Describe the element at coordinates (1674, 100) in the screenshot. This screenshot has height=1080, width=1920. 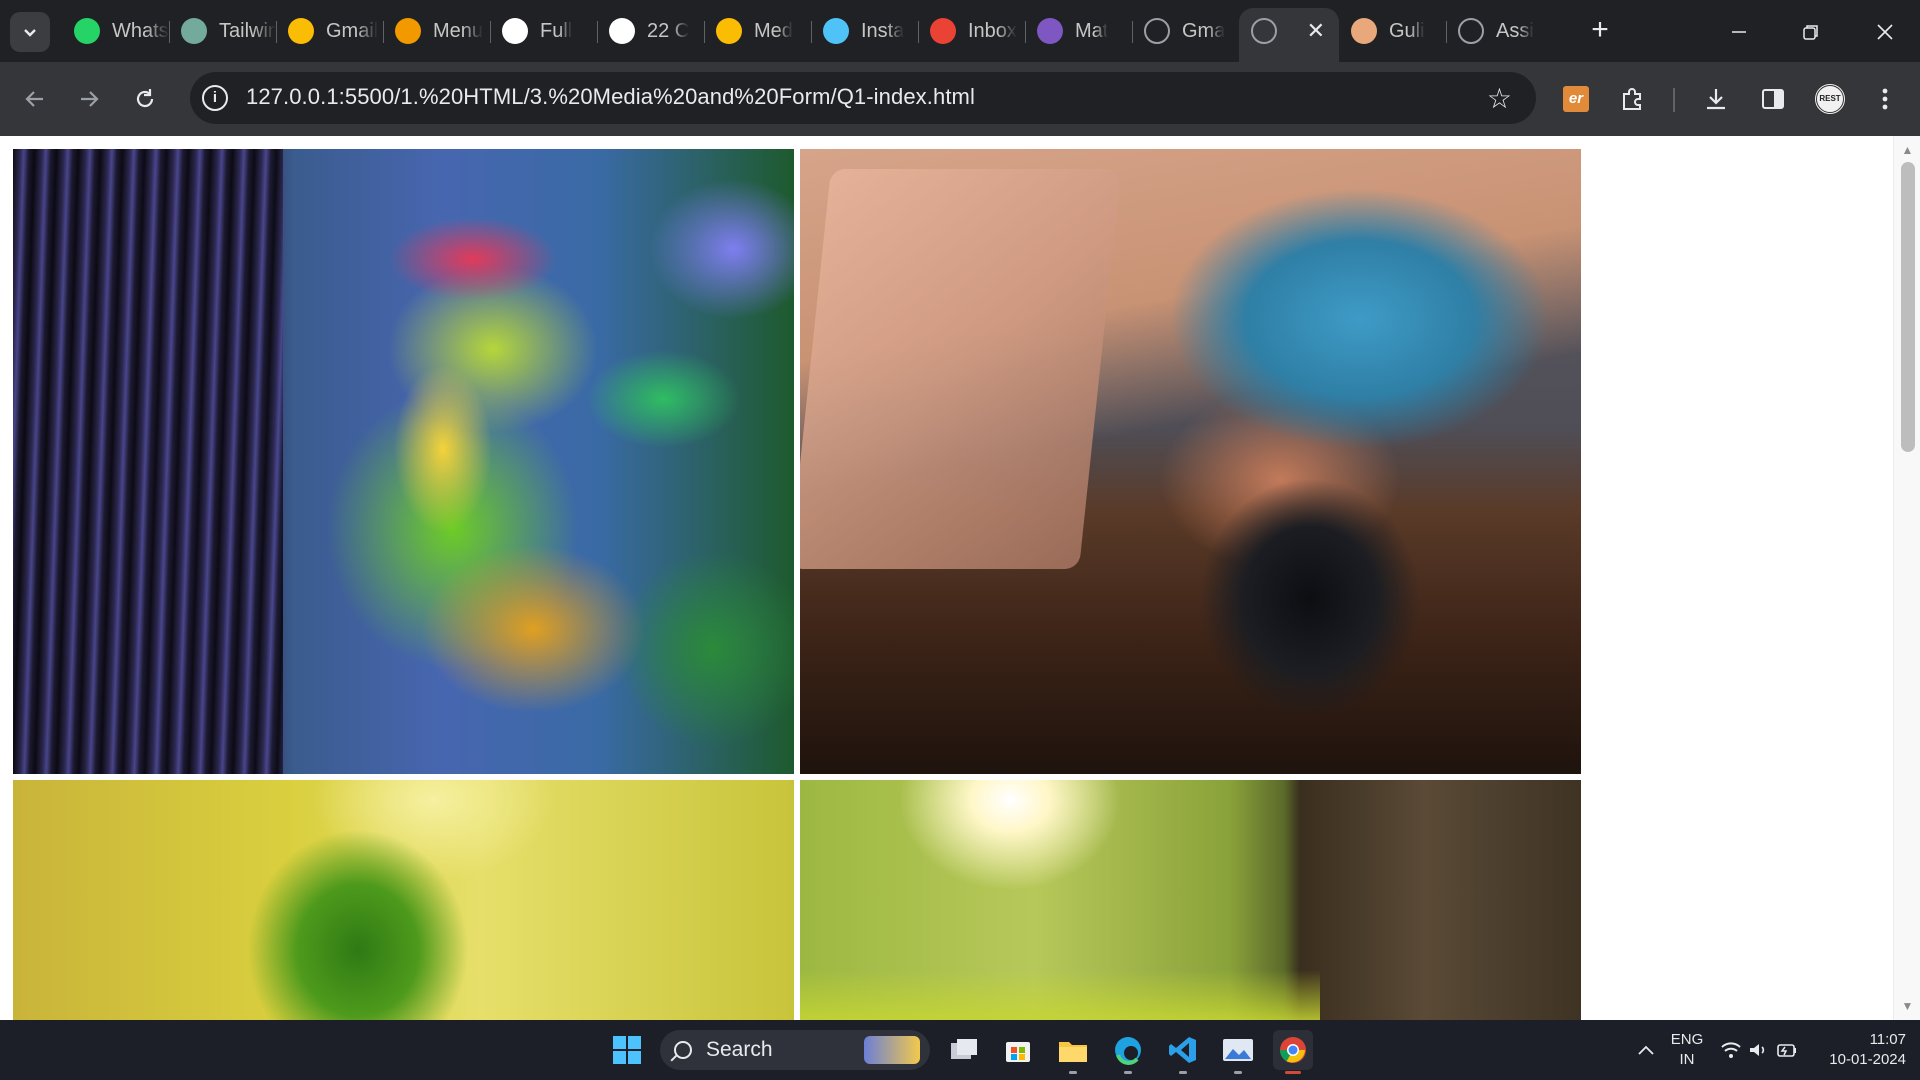
I see `toolbar-divider` at that location.